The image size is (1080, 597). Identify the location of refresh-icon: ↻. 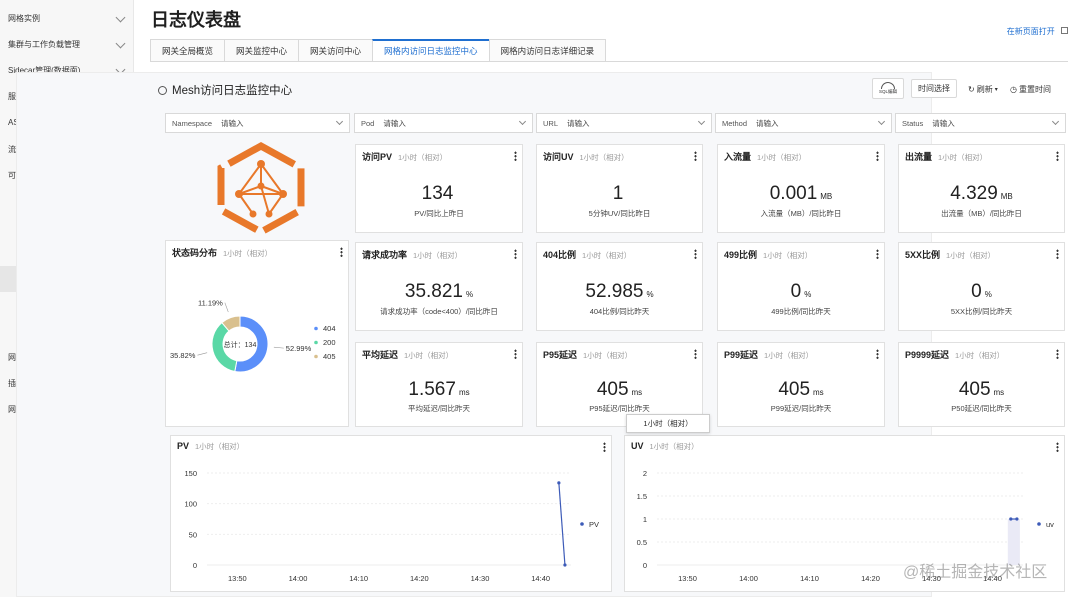
(971, 89).